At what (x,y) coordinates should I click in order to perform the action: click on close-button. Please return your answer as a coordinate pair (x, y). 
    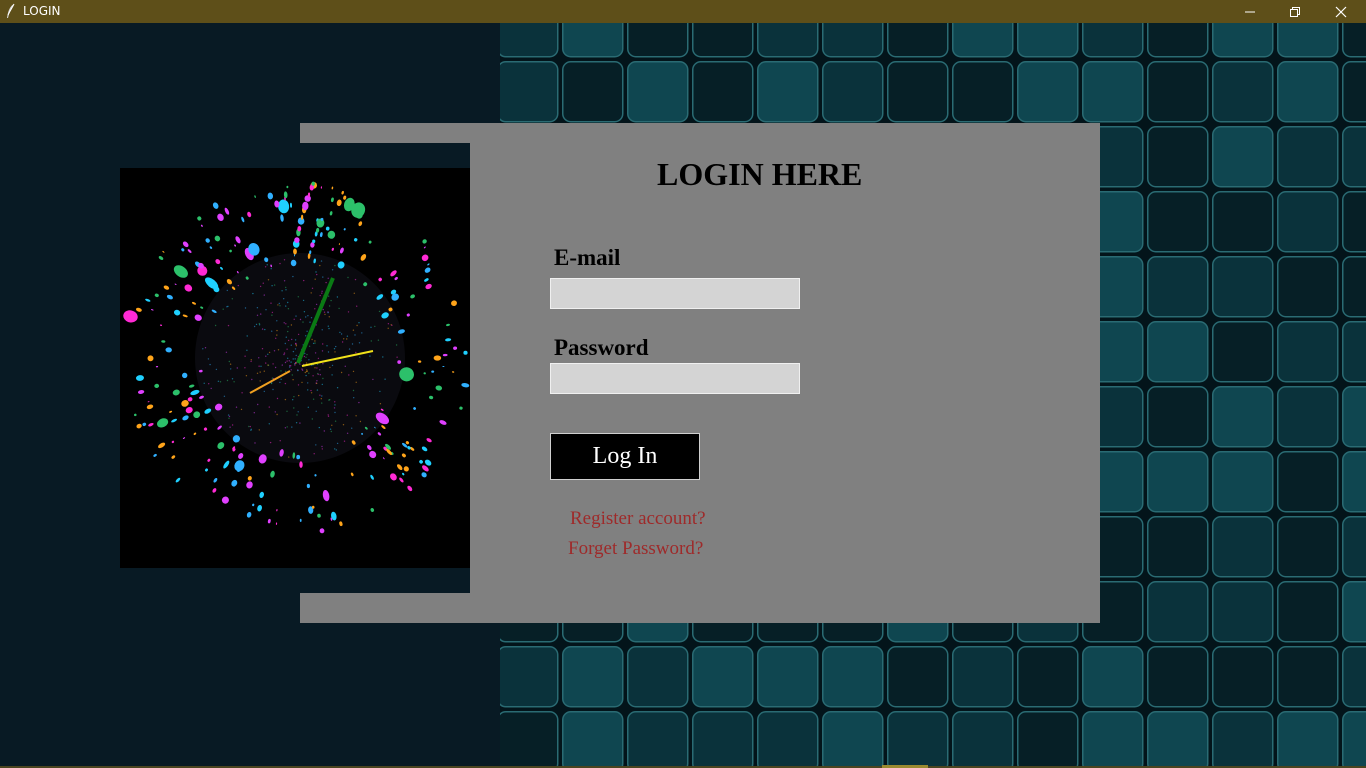
    Looking at the image, I should click on (1341, 11).